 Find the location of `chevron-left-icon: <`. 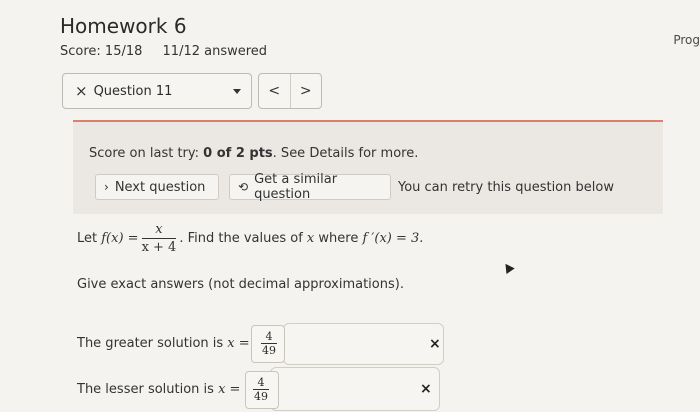

chevron-left-icon: < is located at coordinates (274, 91).